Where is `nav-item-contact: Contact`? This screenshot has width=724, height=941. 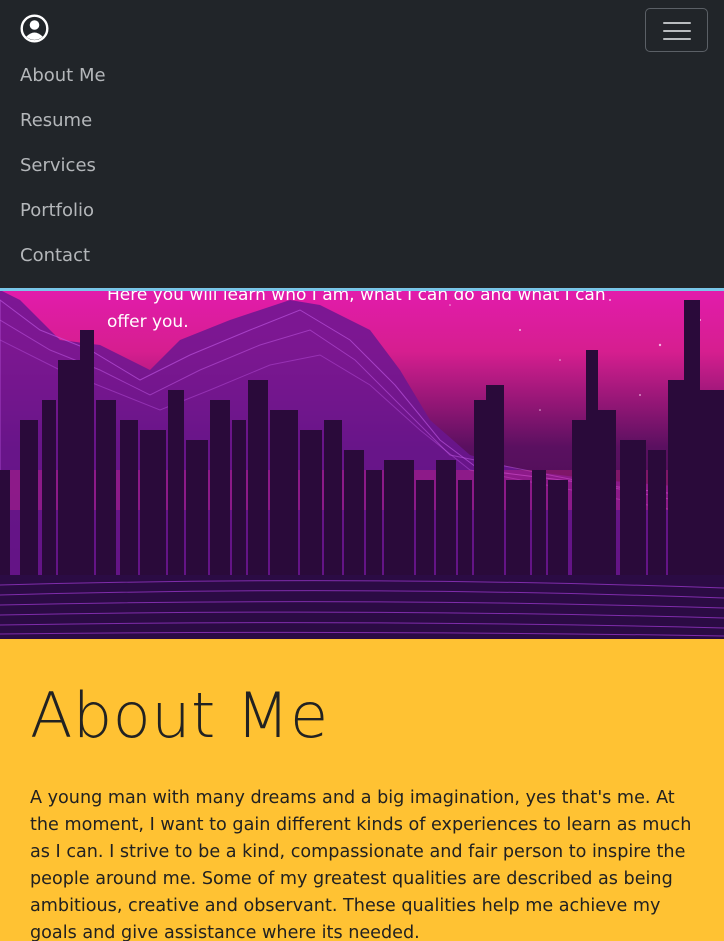 nav-item-contact: Contact is located at coordinates (63, 260).